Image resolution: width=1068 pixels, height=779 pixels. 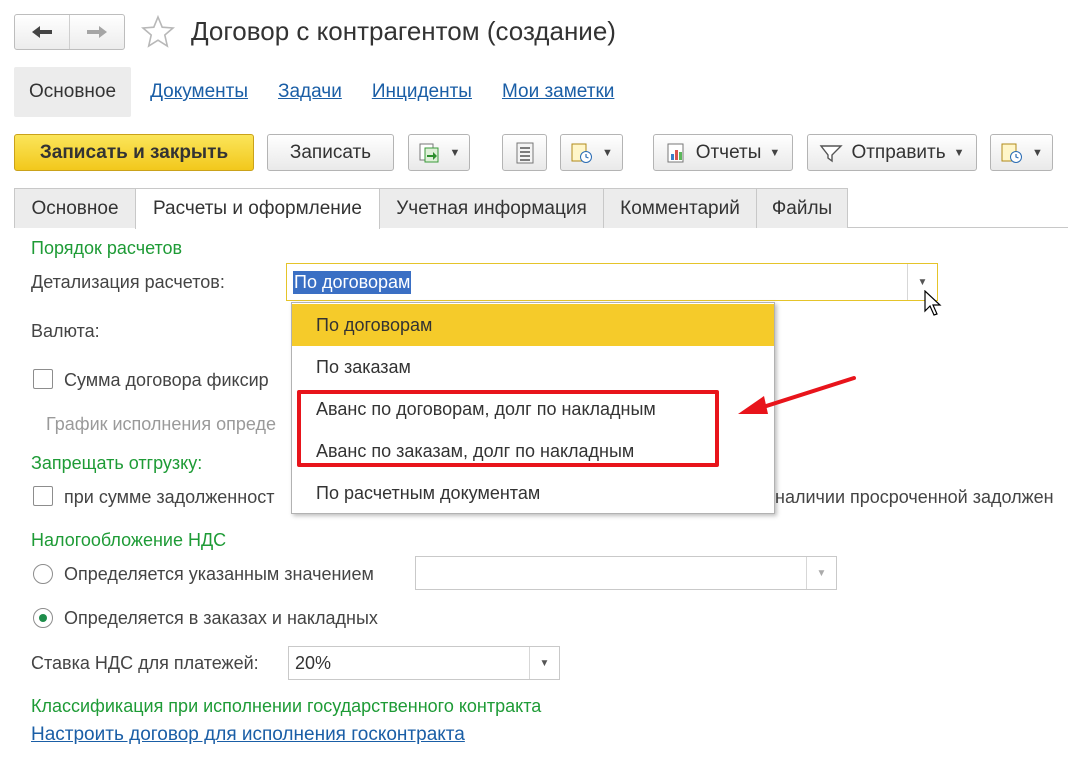 What do you see at coordinates (728, 152) in the screenshot?
I see `reports-label: Отчеты` at bounding box center [728, 152].